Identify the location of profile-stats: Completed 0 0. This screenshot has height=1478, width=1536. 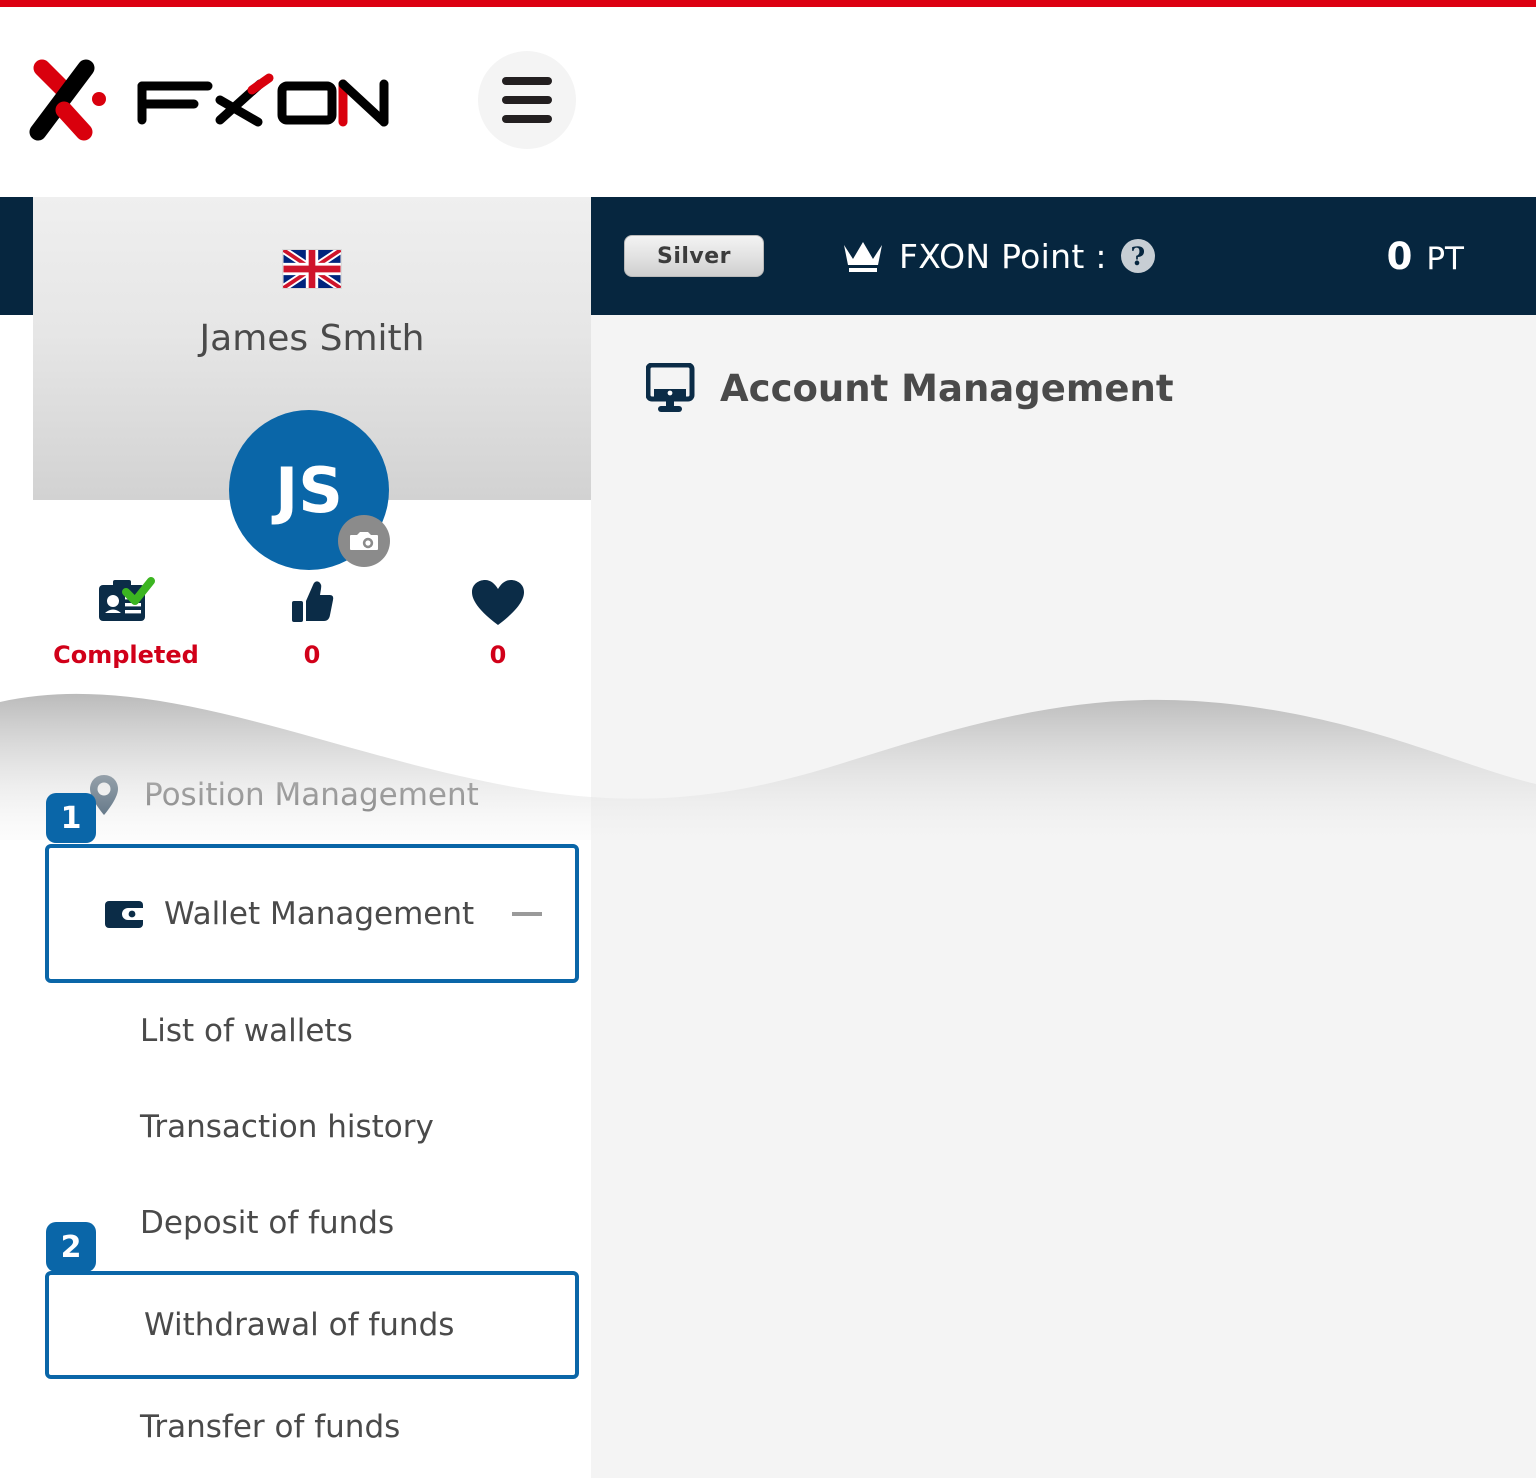
(312, 623).